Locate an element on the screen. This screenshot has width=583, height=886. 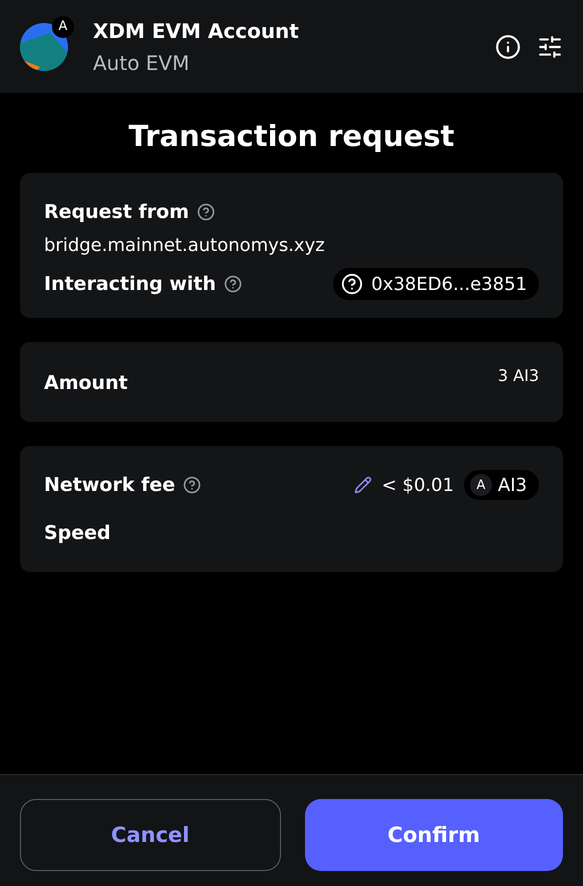
fee-value: < $0.01 is located at coordinates (418, 485).